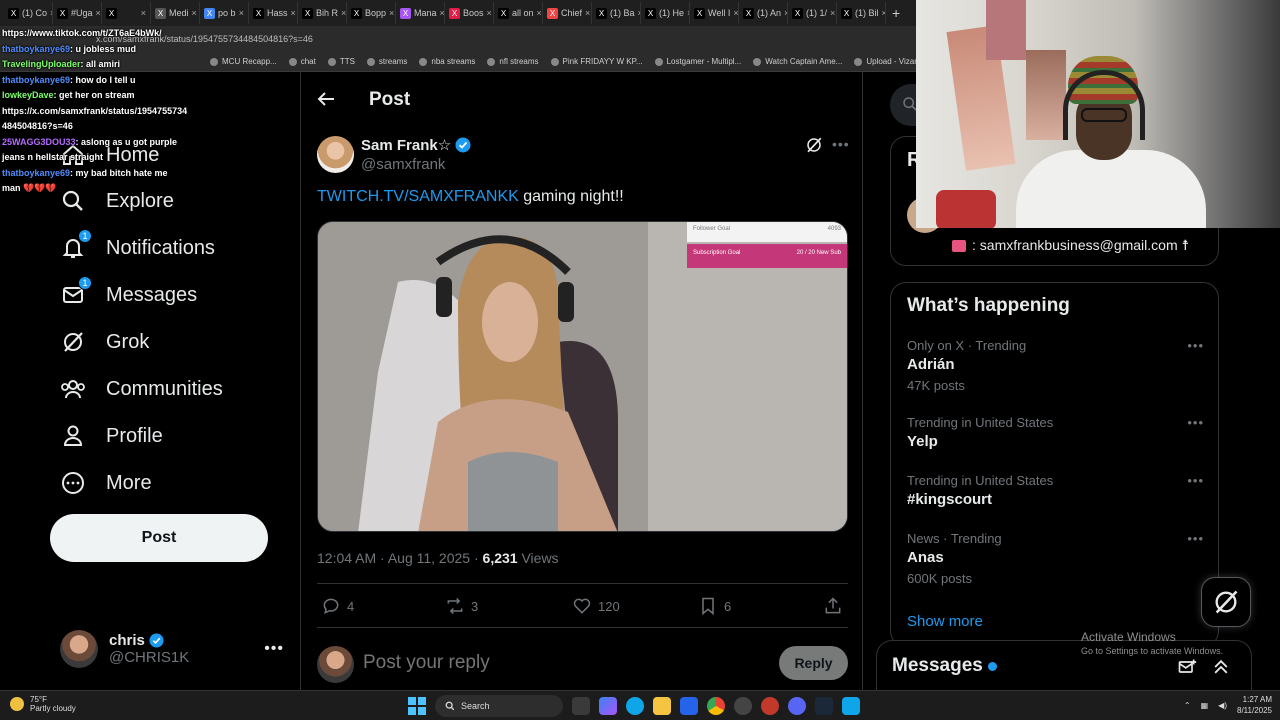 The height and width of the screenshot is (720, 1280). I want to click on trend-item: Trending in United States Yelp •••, so click(1055, 432).